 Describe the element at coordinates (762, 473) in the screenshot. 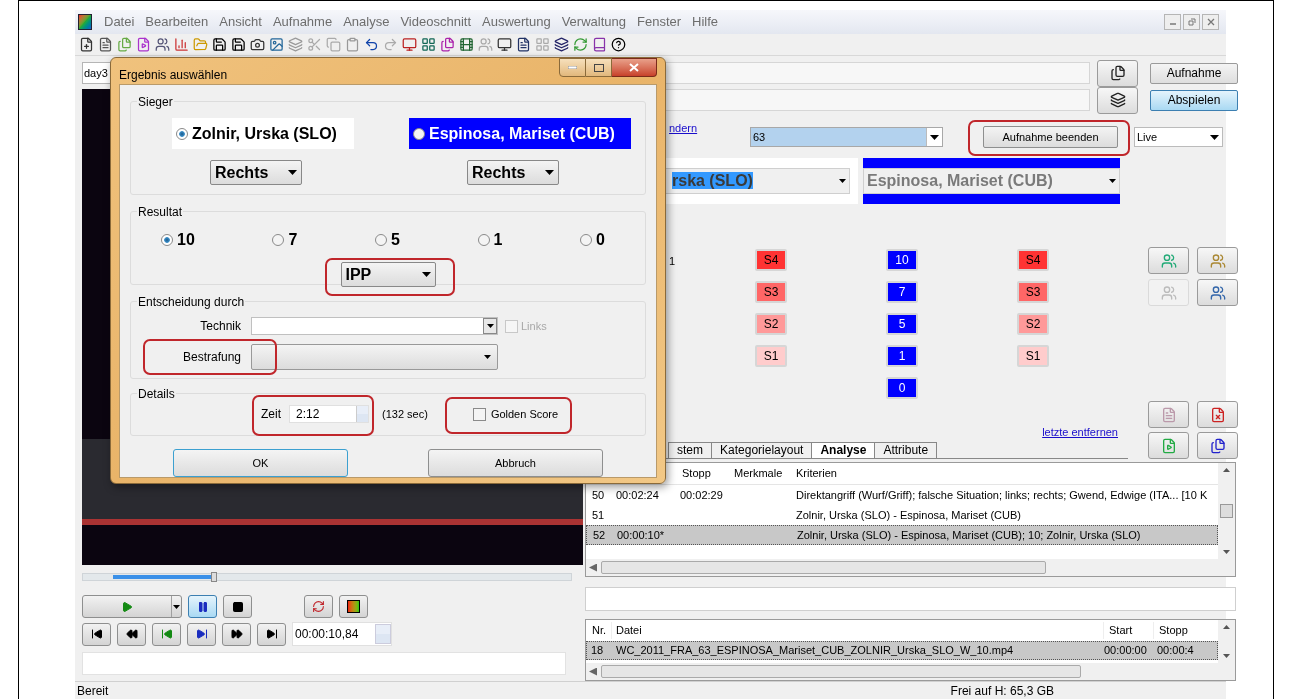

I see `column-header: Merkmale` at that location.